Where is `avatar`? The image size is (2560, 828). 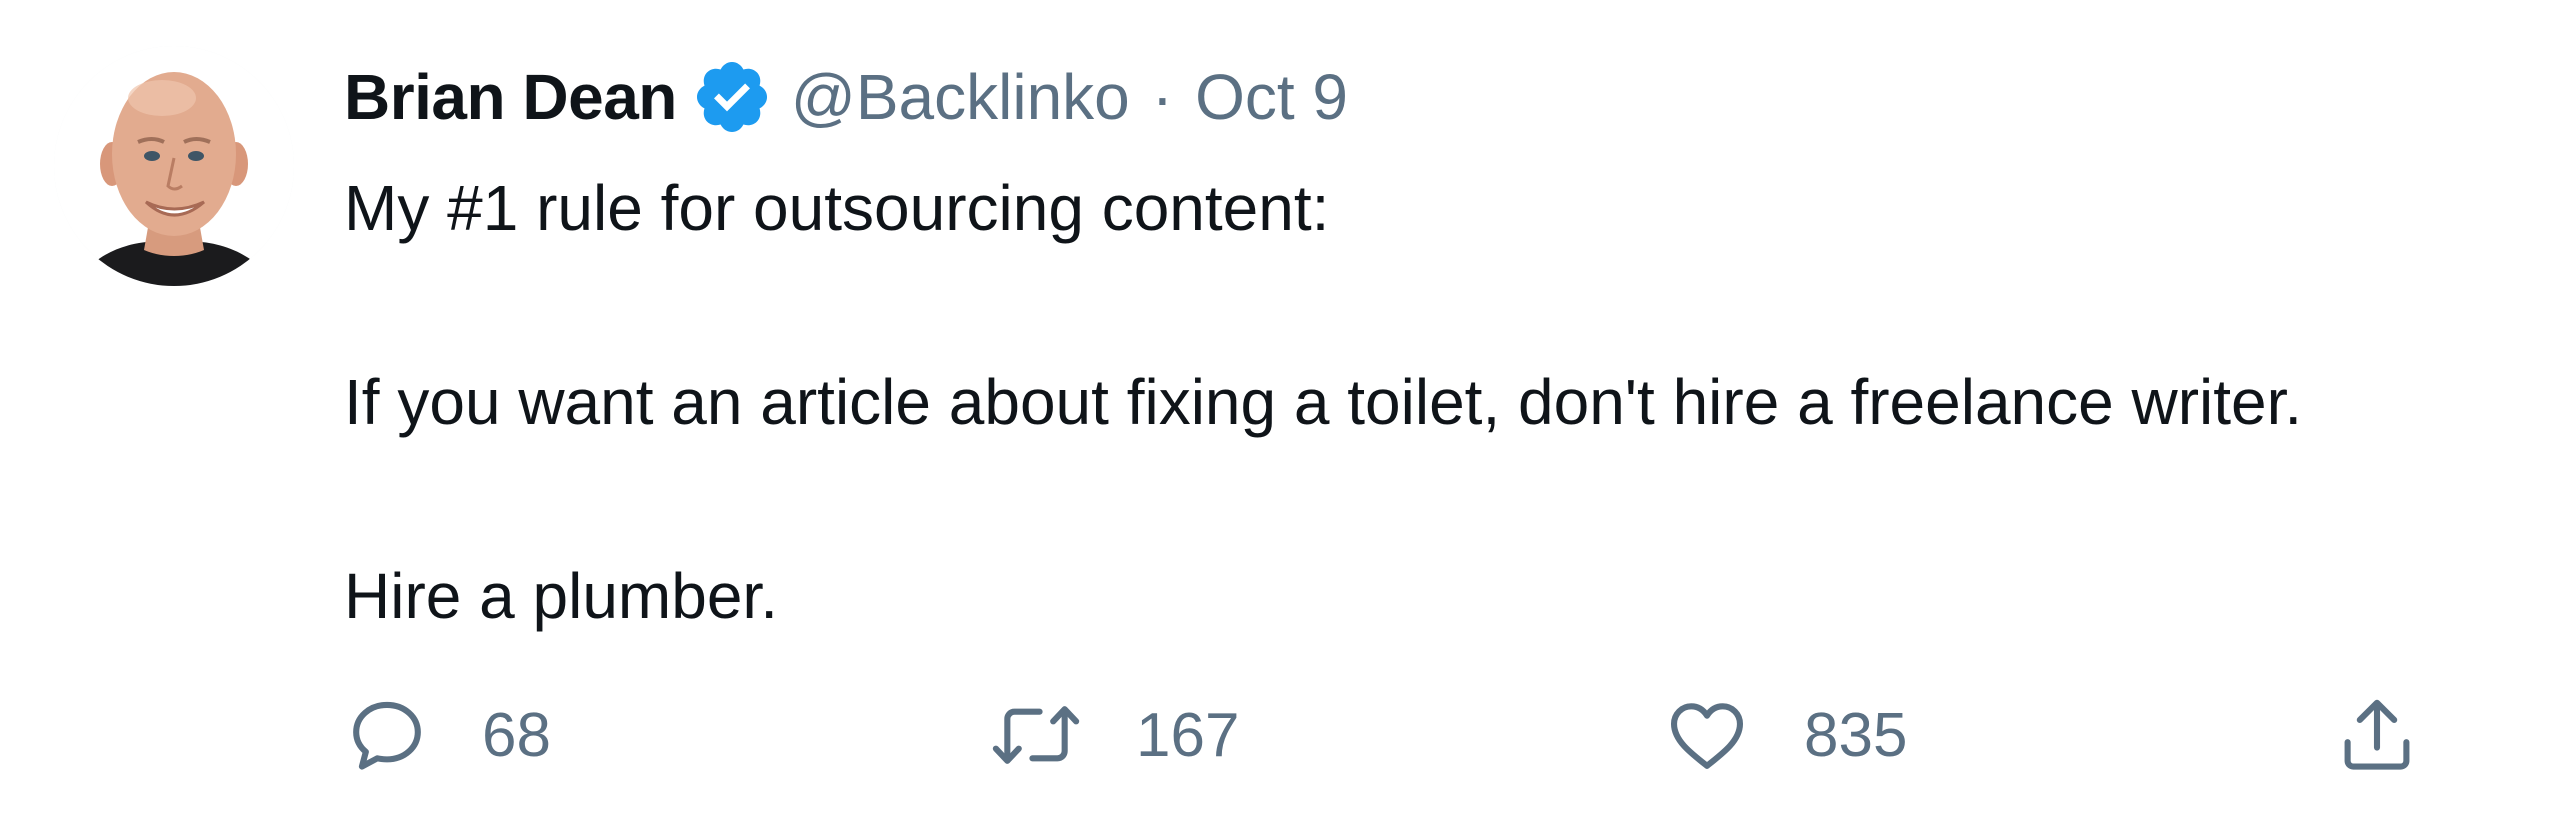
avatar is located at coordinates (174, 166).